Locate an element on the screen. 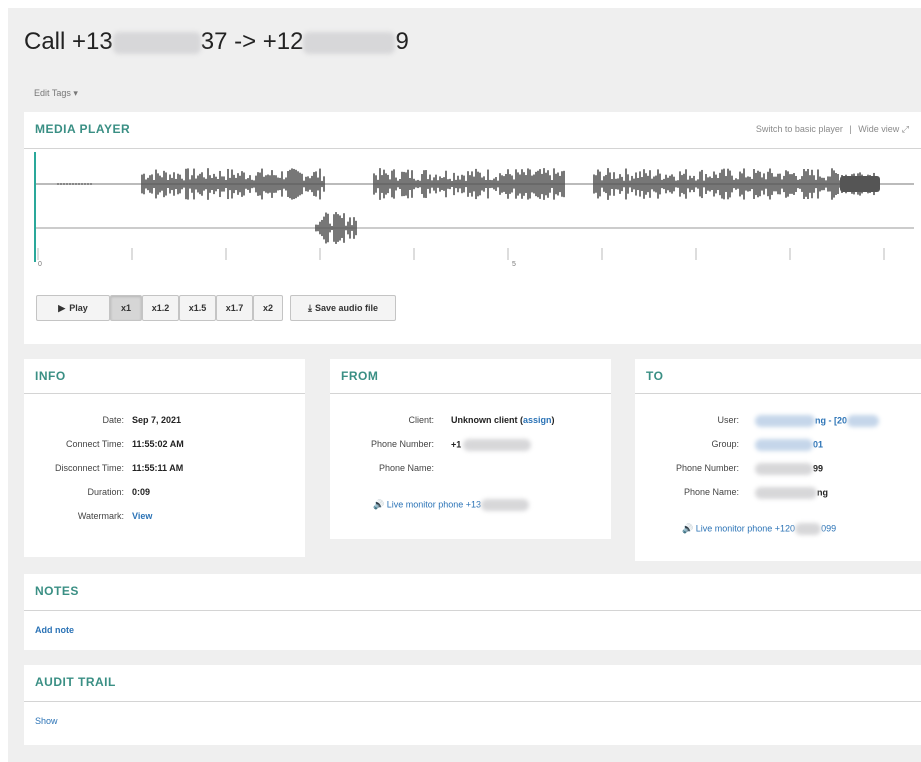  speed-x1-2-button: x1.2 is located at coordinates (160, 308).